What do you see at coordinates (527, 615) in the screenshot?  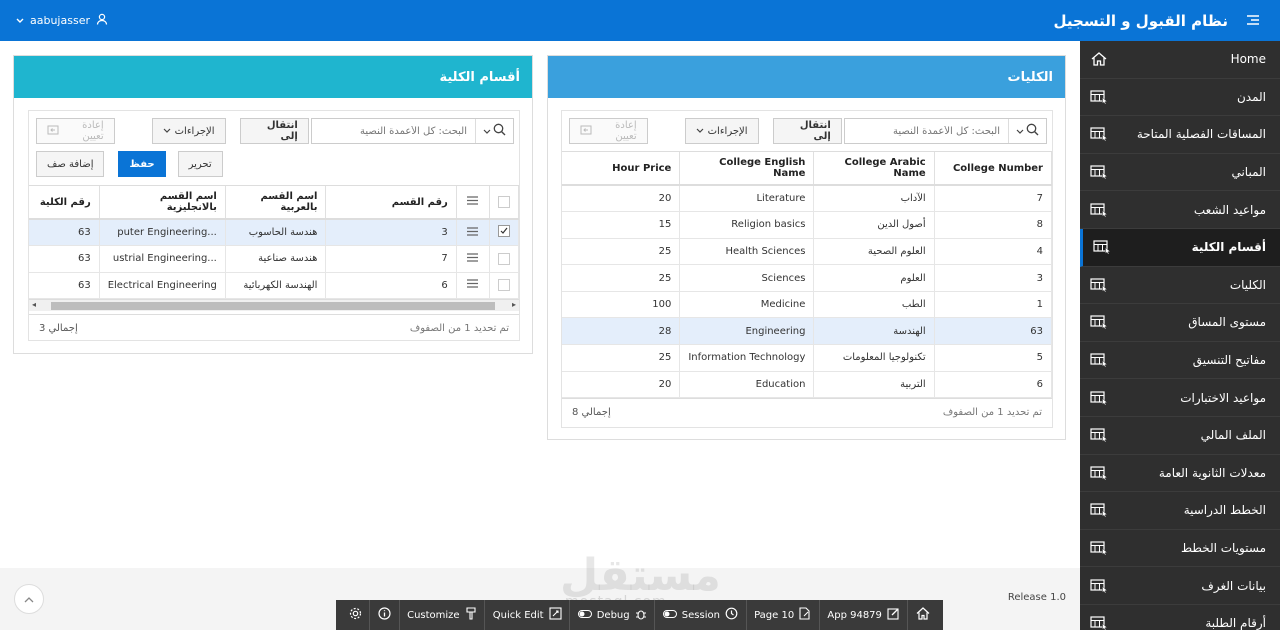 I see `devbar-quick-edit-button: Quick Edit` at bounding box center [527, 615].